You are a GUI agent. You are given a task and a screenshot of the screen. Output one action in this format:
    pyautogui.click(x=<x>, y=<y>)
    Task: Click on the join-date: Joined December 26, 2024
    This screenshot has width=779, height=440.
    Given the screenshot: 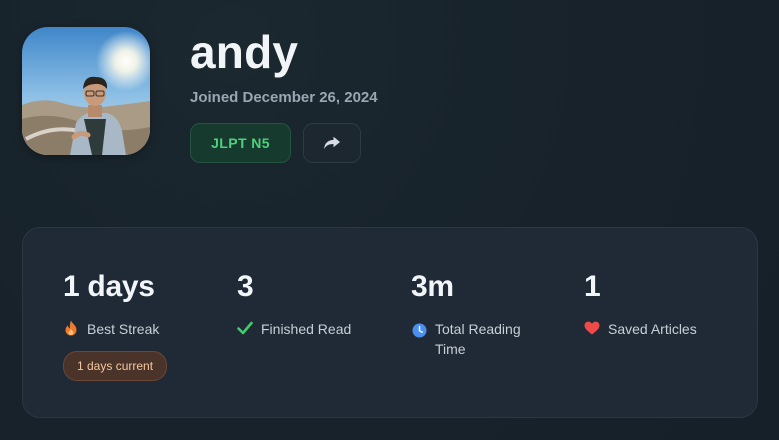 What is the action you would take?
    pyautogui.click(x=284, y=97)
    